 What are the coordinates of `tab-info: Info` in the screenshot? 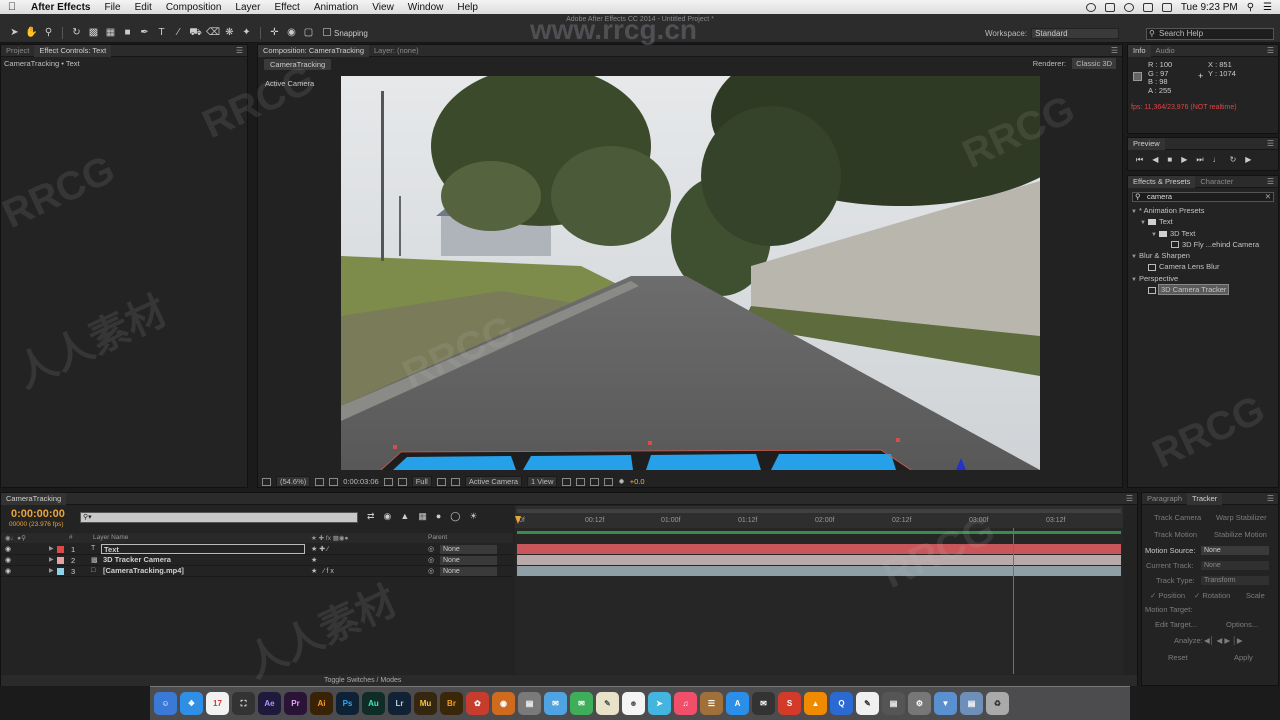 It's located at (1139, 50).